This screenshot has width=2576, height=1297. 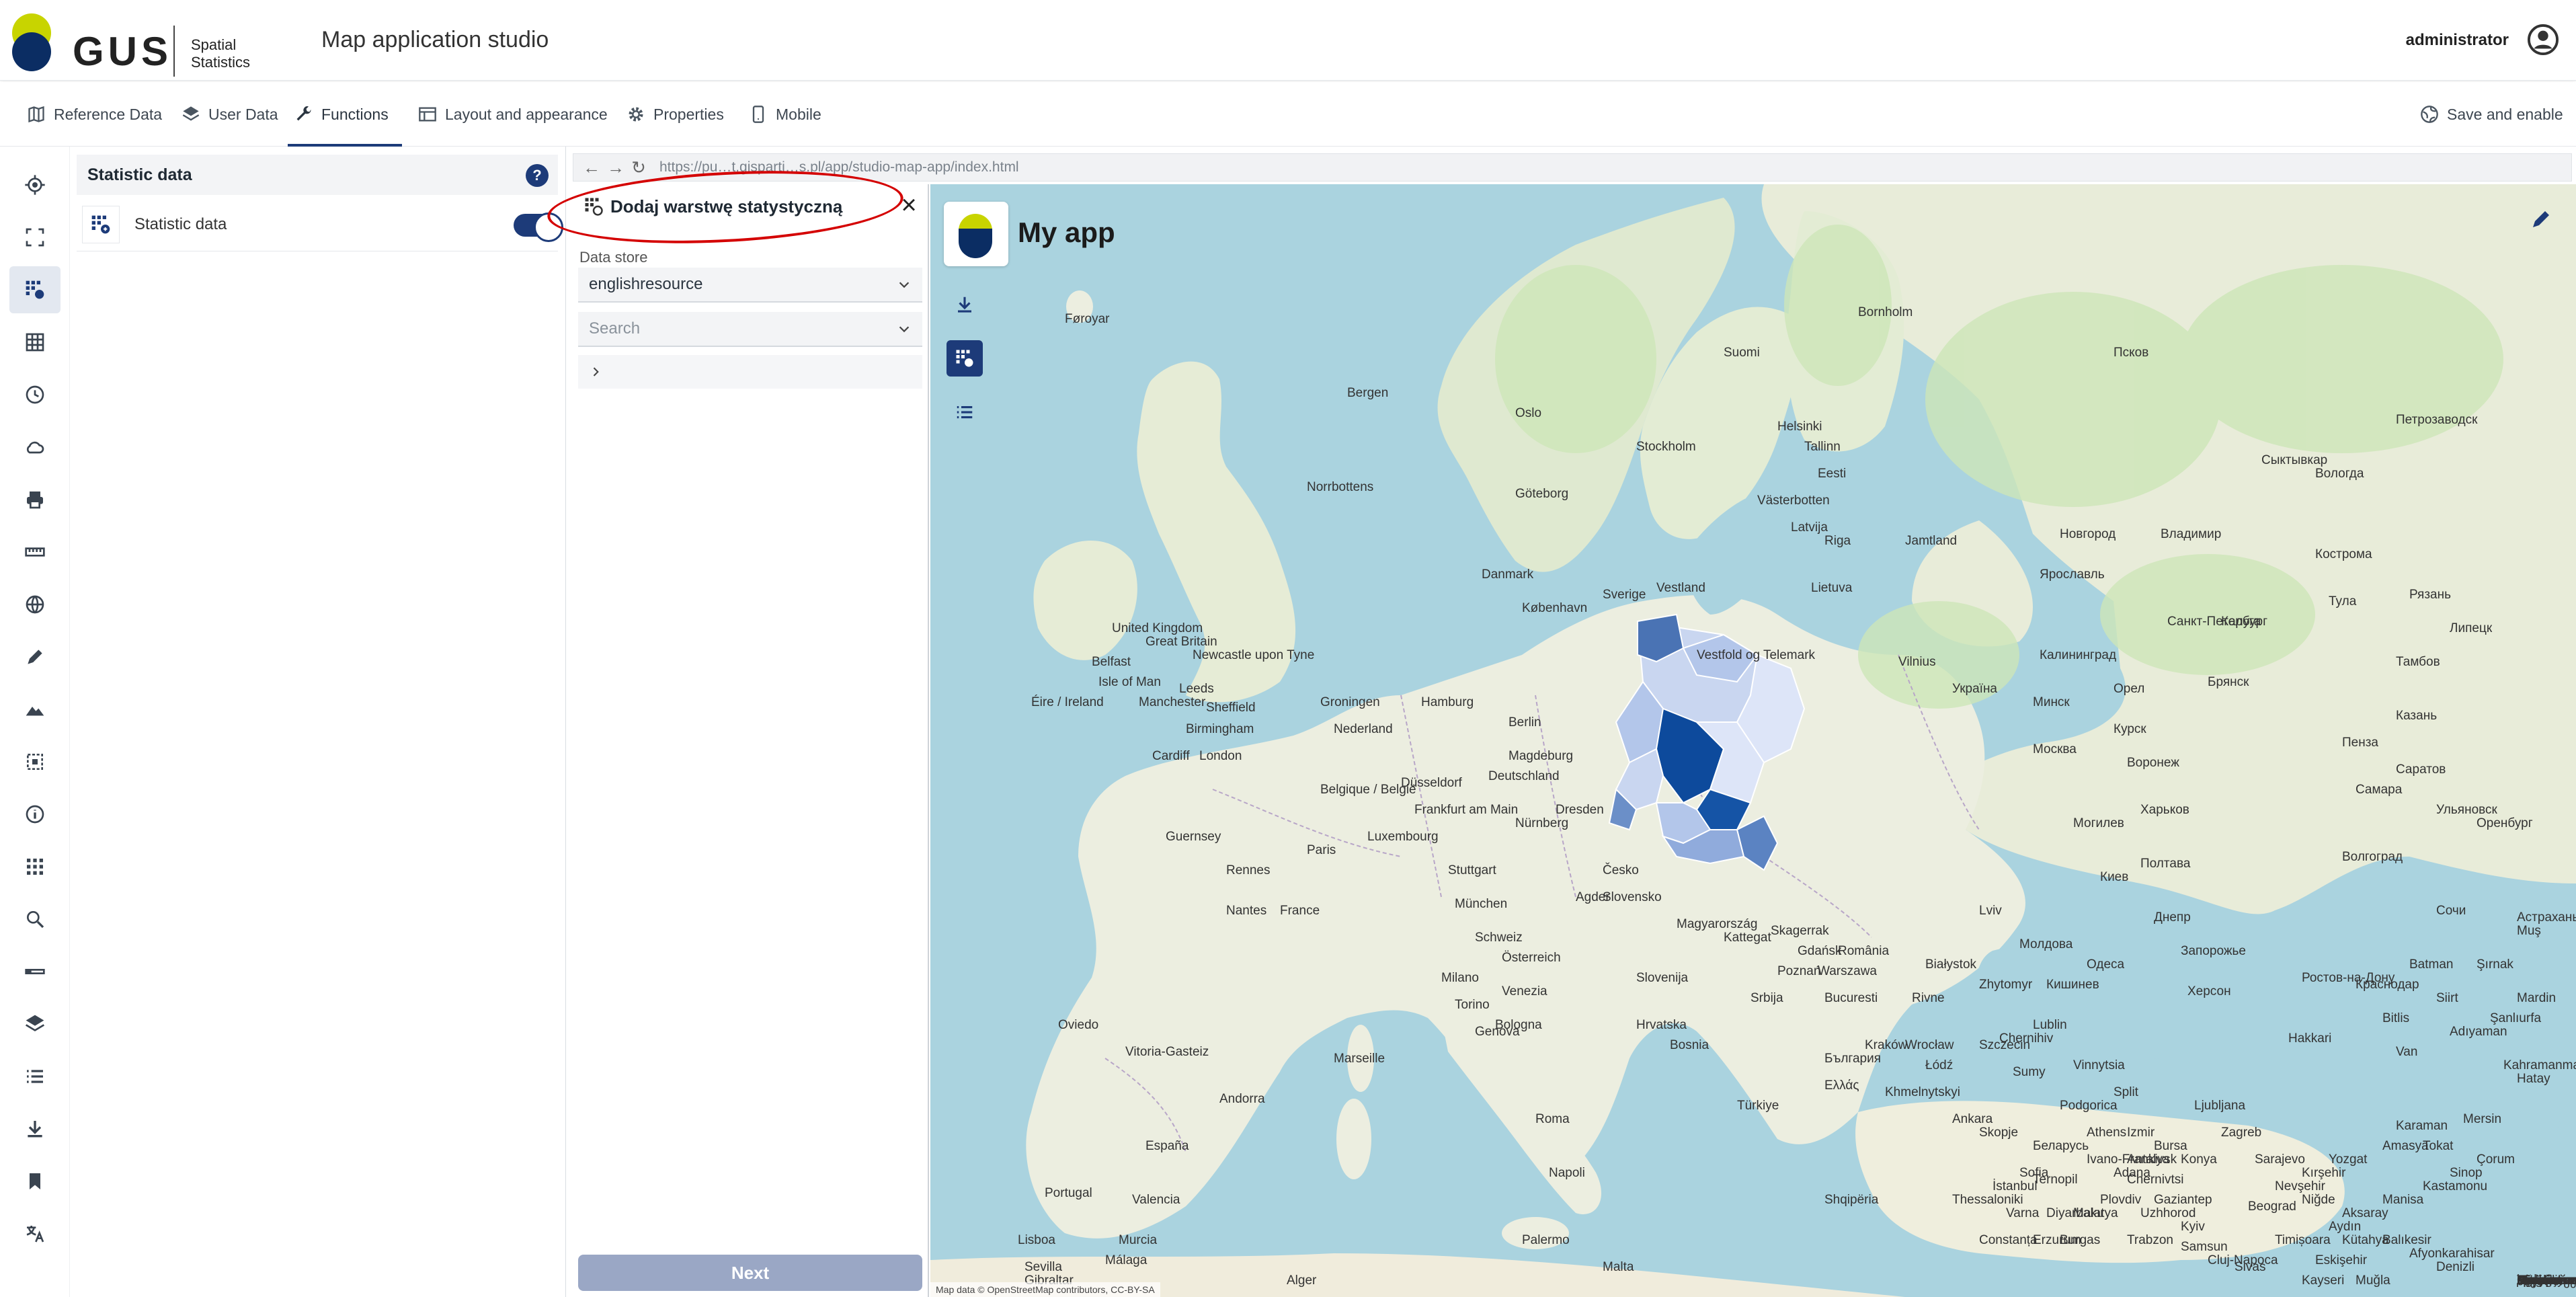 I want to click on scale-bar-icon, so click(x=35, y=972).